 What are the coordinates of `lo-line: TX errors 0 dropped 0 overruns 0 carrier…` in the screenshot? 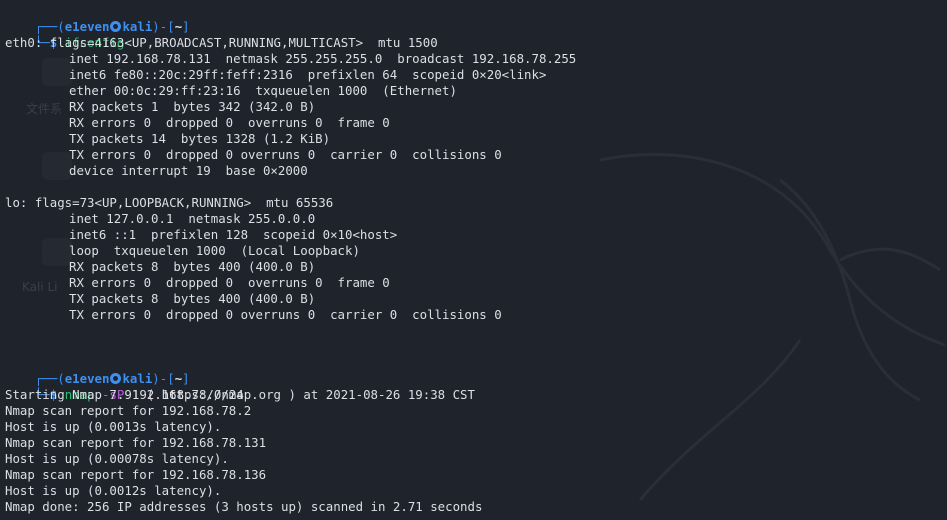 It's located at (285, 314).